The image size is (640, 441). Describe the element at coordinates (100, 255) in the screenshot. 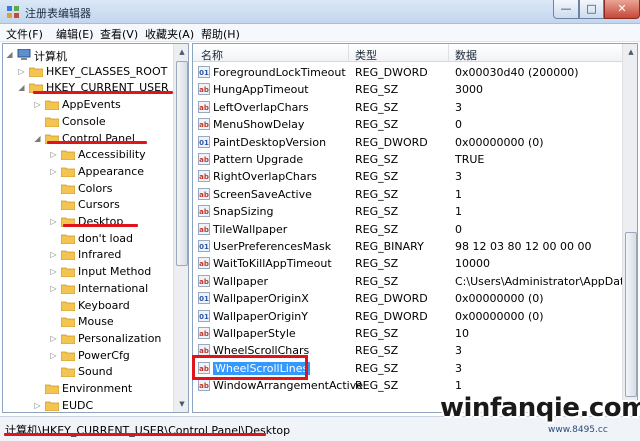

I see `tree-item-label: Infrared` at that location.